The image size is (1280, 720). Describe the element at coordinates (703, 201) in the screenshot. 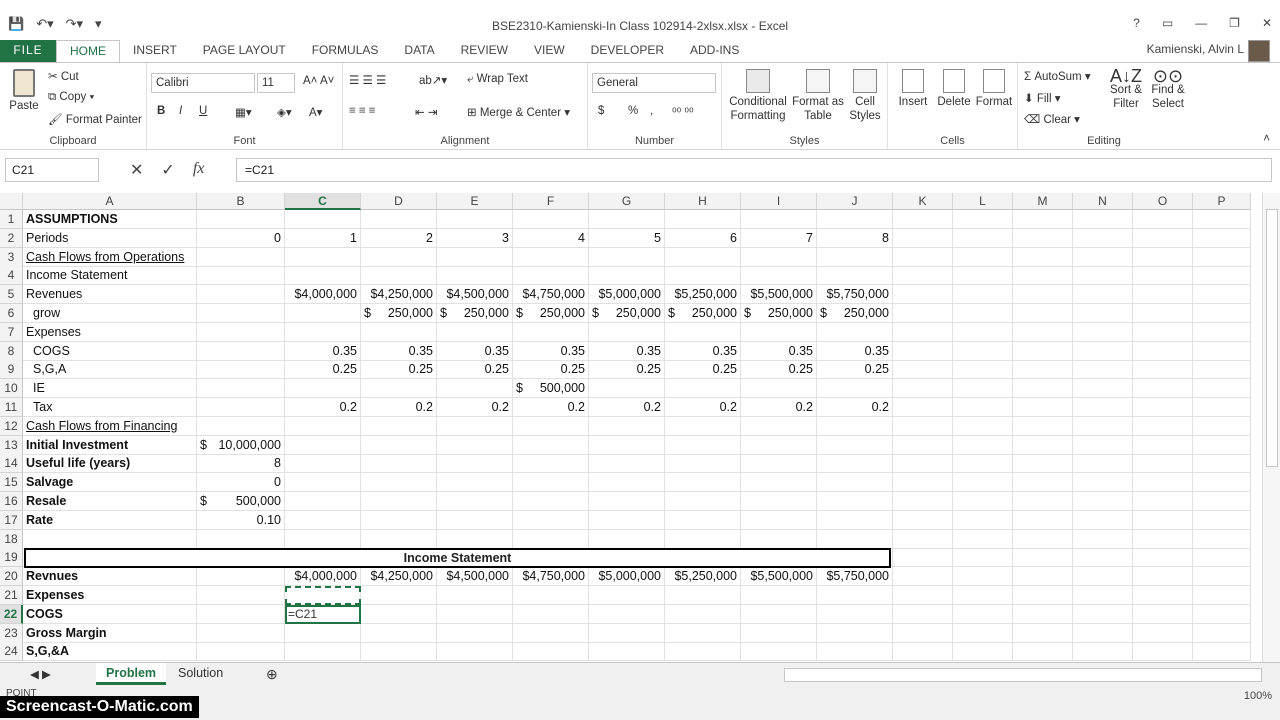

I see `column-header-h: H` at that location.